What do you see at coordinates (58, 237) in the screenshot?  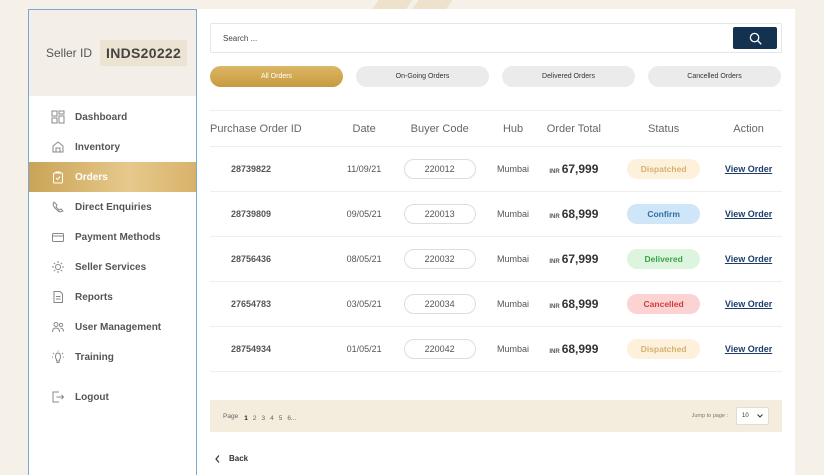 I see `payment-icon` at bounding box center [58, 237].